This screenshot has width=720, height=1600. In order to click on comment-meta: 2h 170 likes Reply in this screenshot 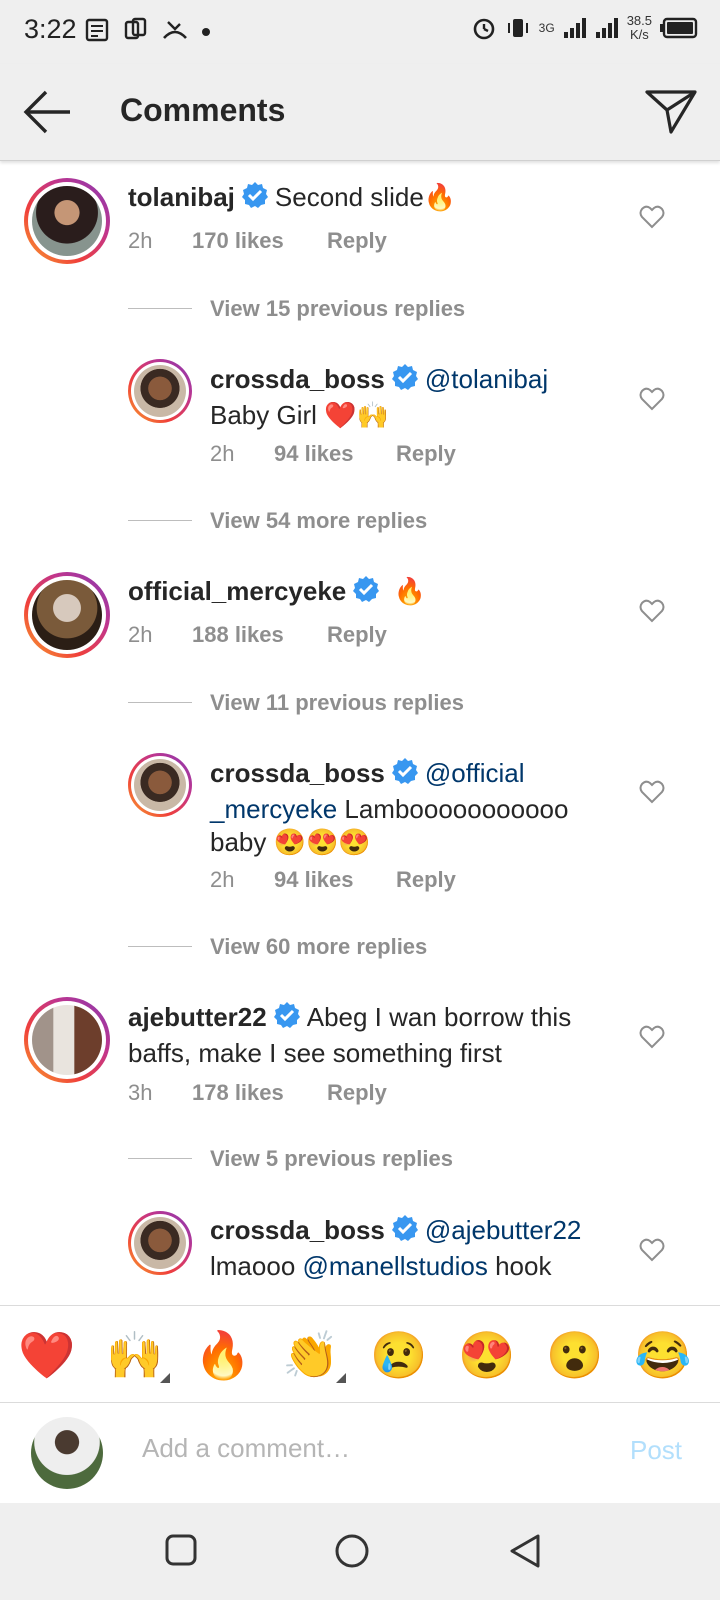, I will do `click(257, 241)`.